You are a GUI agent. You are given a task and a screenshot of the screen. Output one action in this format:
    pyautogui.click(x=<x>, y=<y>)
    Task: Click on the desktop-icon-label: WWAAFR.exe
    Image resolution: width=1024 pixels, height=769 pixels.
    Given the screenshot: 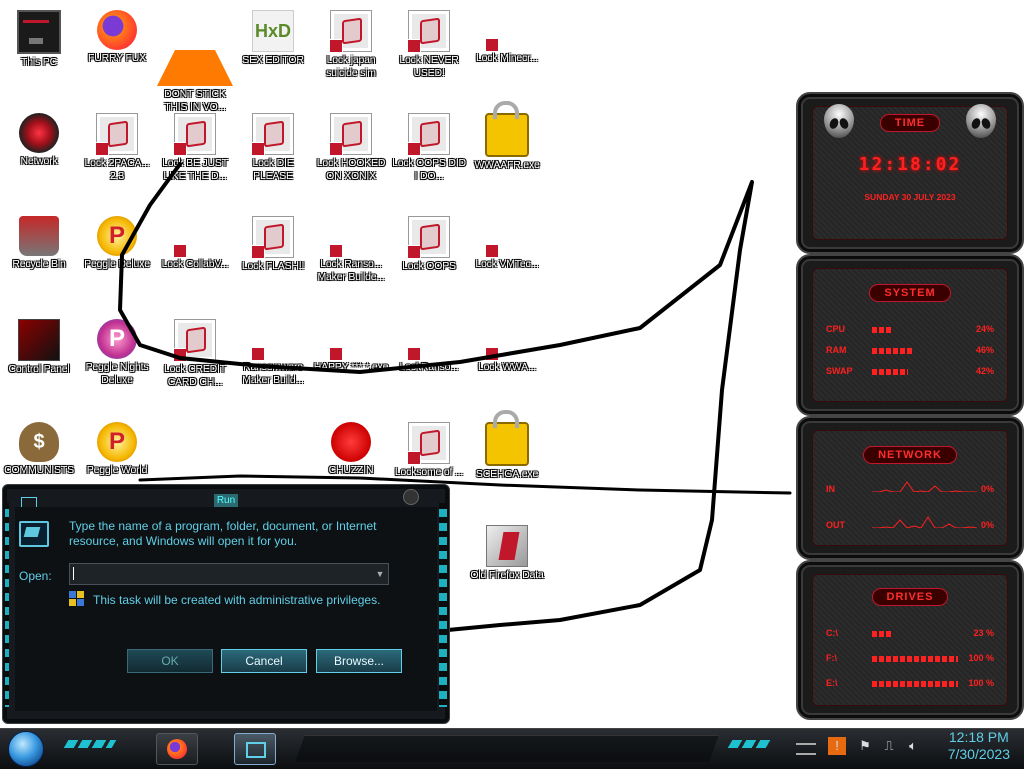 What is the action you would take?
    pyautogui.click(x=507, y=165)
    